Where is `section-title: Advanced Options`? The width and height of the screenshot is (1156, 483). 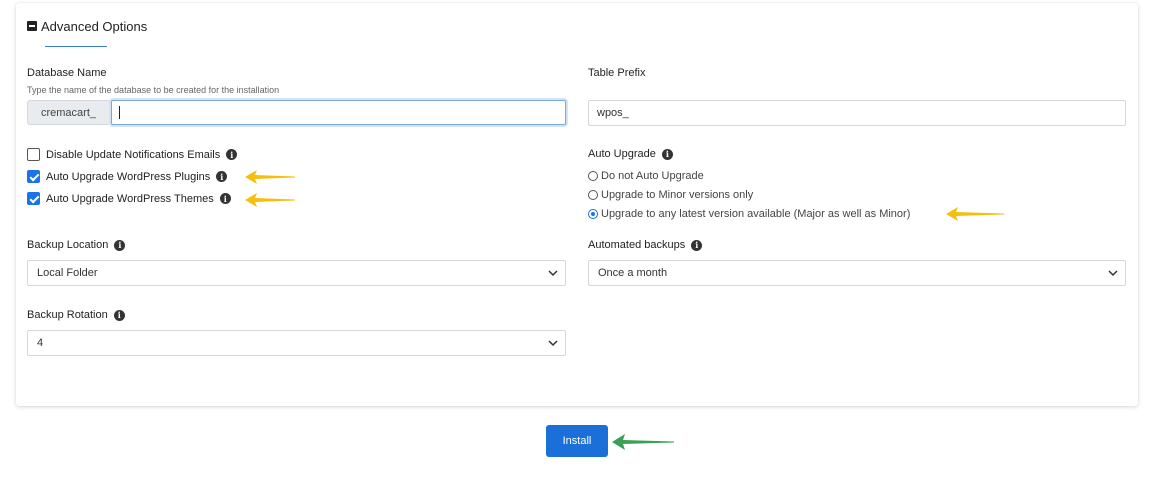 section-title: Advanced Options is located at coordinates (94, 26).